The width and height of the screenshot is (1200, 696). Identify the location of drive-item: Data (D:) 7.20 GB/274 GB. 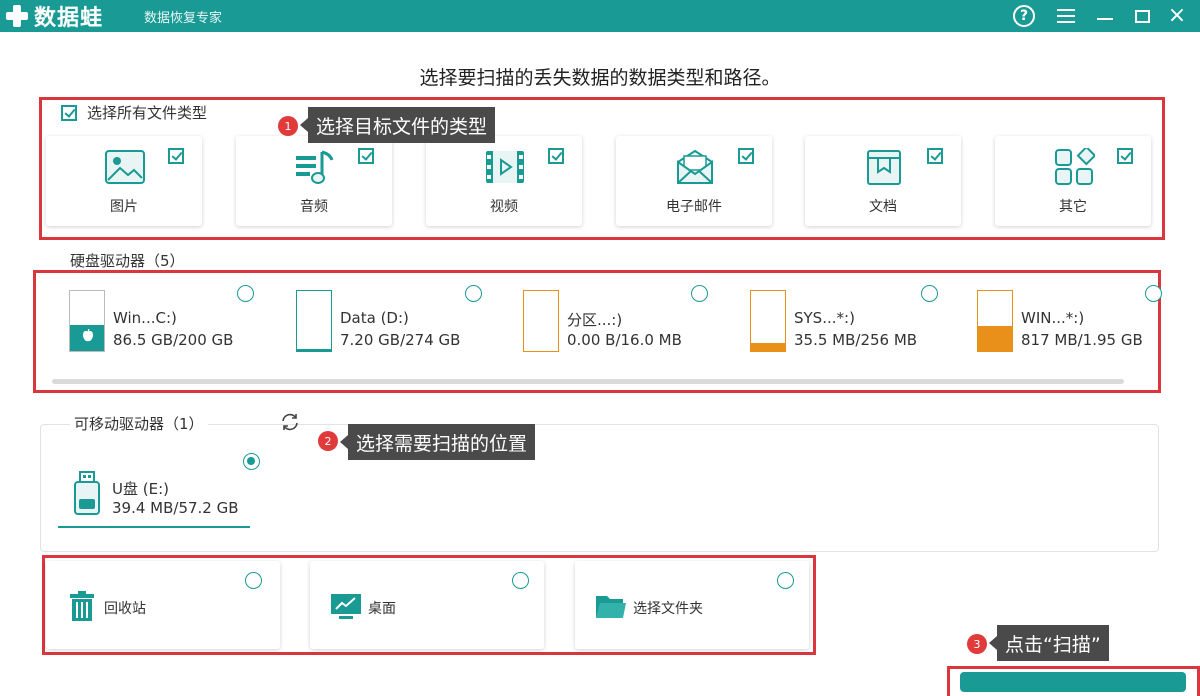
(401, 321).